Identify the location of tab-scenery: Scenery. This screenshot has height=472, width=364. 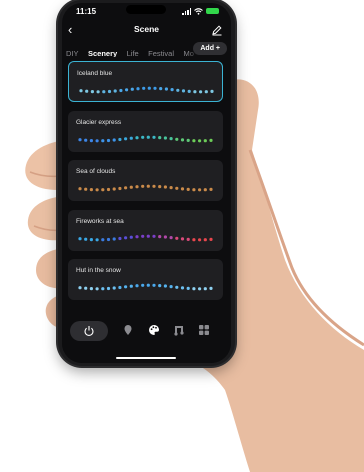
(102, 53).